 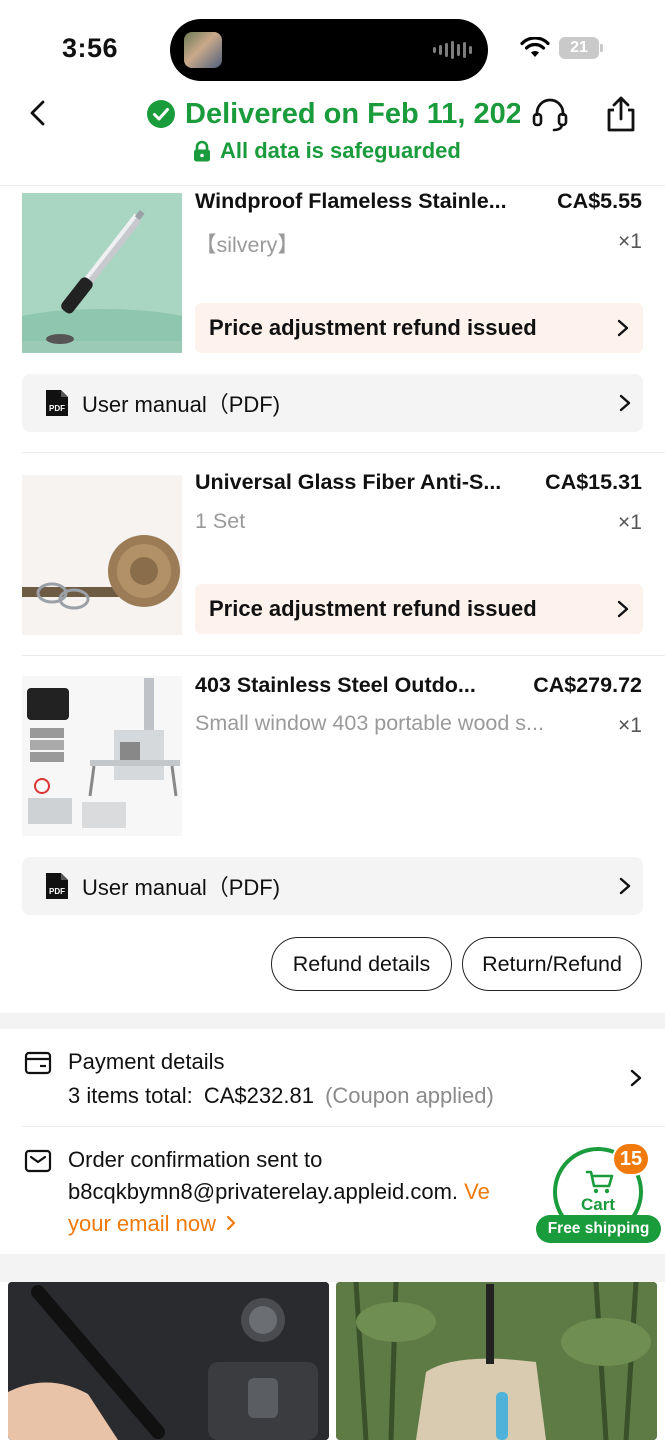 What do you see at coordinates (161, 114) in the screenshot?
I see `check-circle-icon` at bounding box center [161, 114].